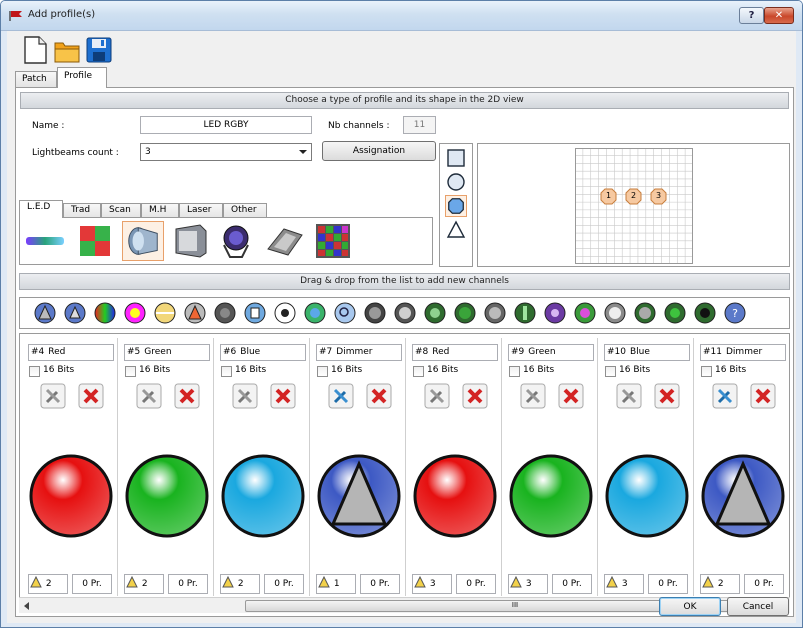  Describe the element at coordinates (525, 313) in the screenshot. I see `control-channel-icon` at that location.